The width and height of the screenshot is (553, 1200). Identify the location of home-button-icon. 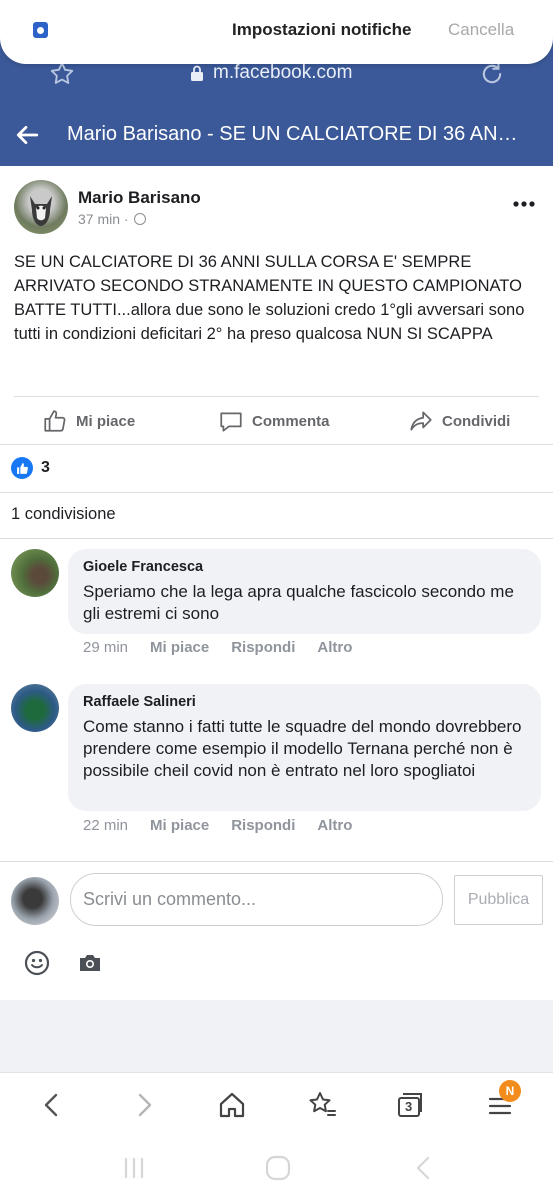
(278, 1168).